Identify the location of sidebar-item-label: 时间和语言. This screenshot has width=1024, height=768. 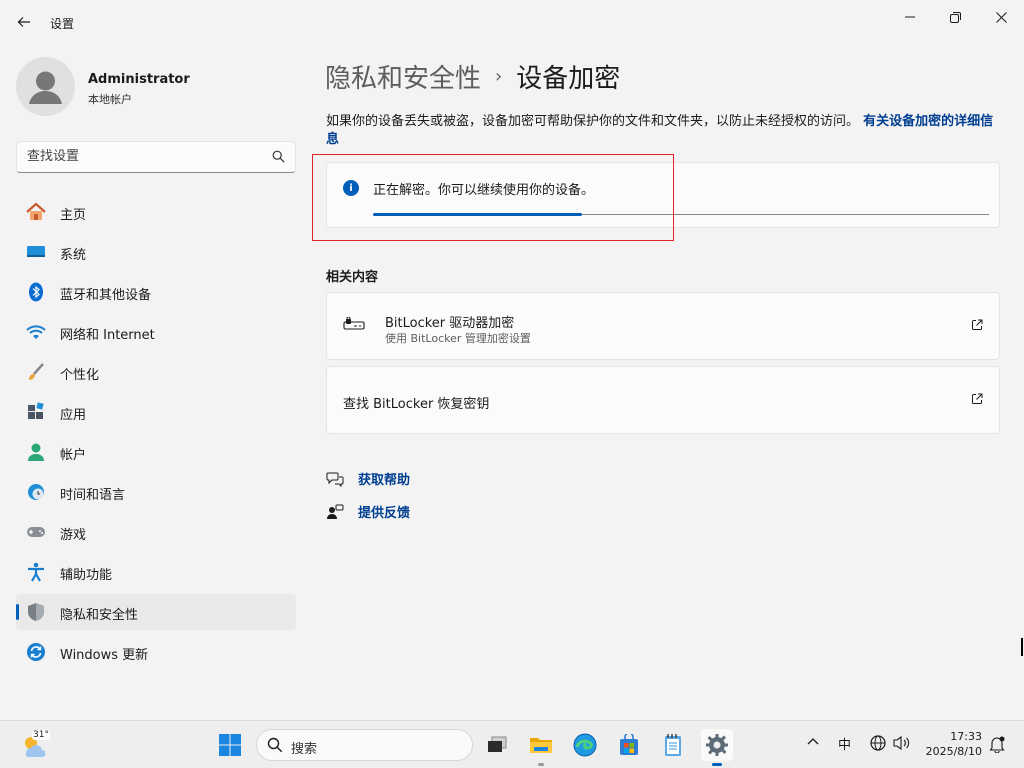
(93, 495).